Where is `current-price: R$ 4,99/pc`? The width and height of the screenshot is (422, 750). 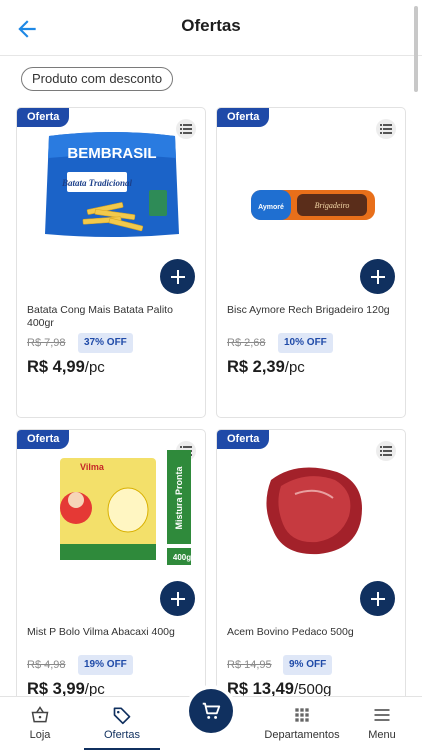 current-price: R$ 4,99/pc is located at coordinates (66, 367).